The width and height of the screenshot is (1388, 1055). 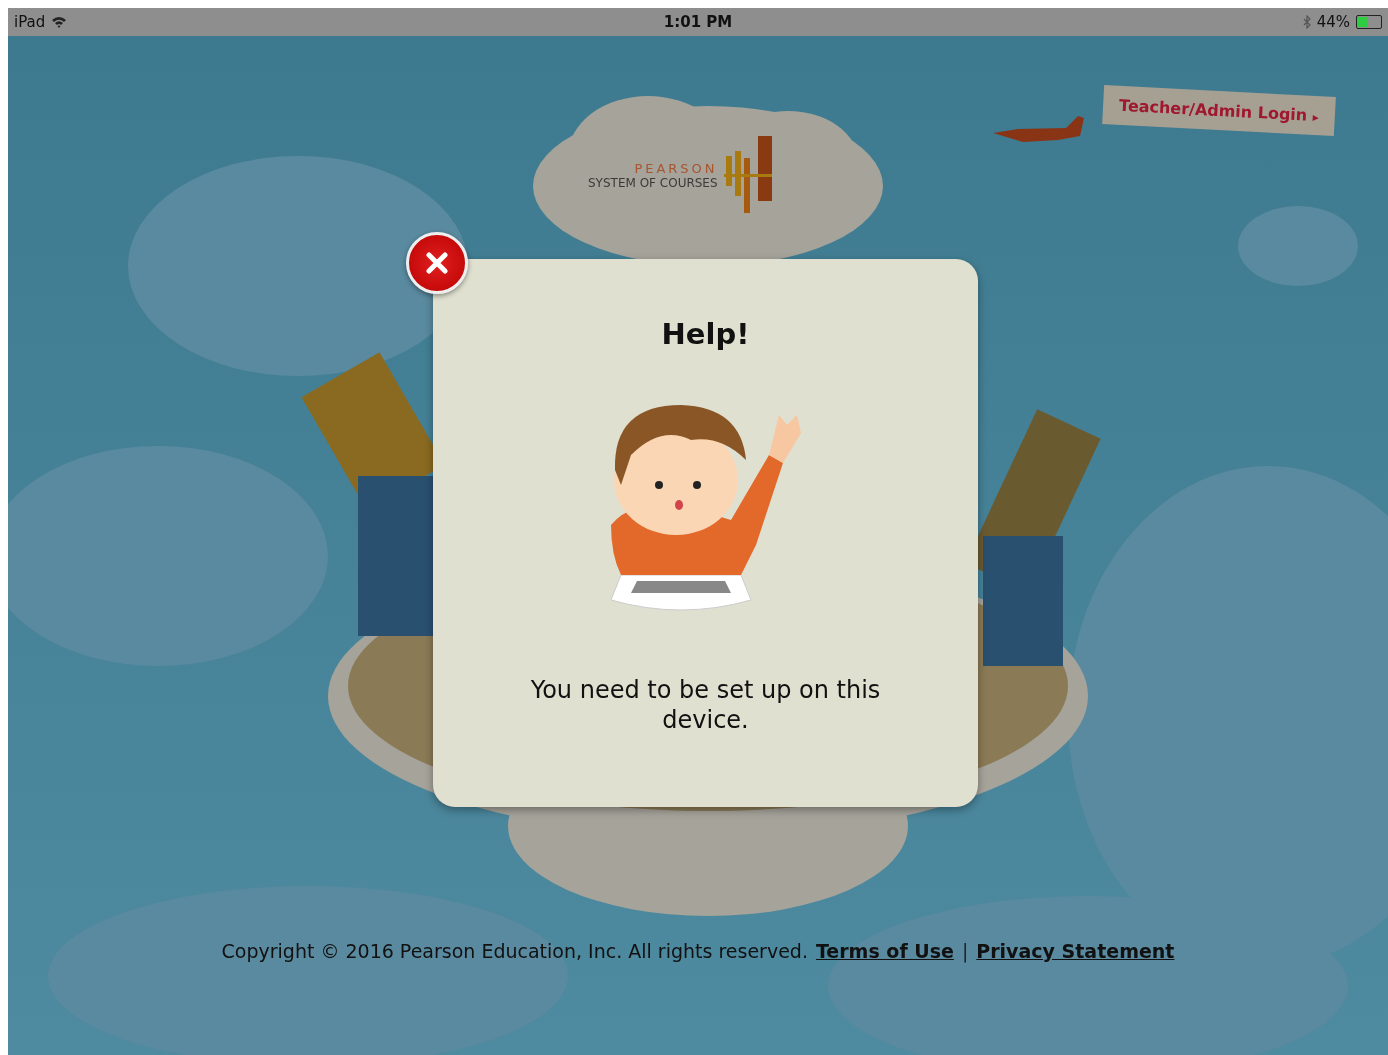 What do you see at coordinates (705, 334) in the screenshot?
I see `dialog-title: Help!` at bounding box center [705, 334].